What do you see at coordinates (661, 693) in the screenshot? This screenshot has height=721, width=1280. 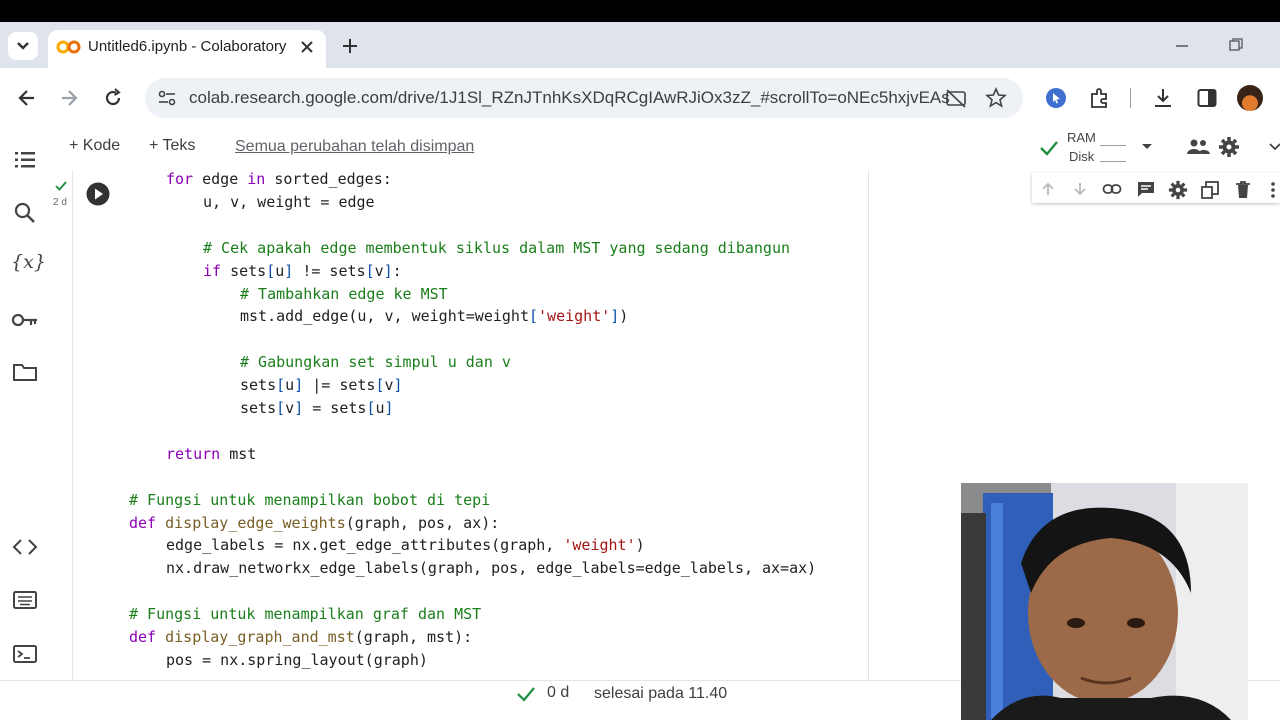 I see `status-finished: selesai pada 11.40` at bounding box center [661, 693].